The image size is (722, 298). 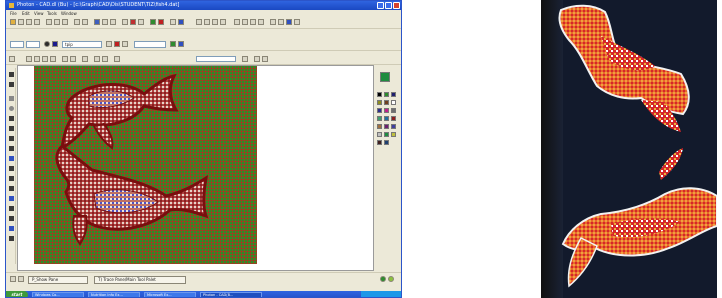 I want to click on wand-icon, so click(x=11, y=158).